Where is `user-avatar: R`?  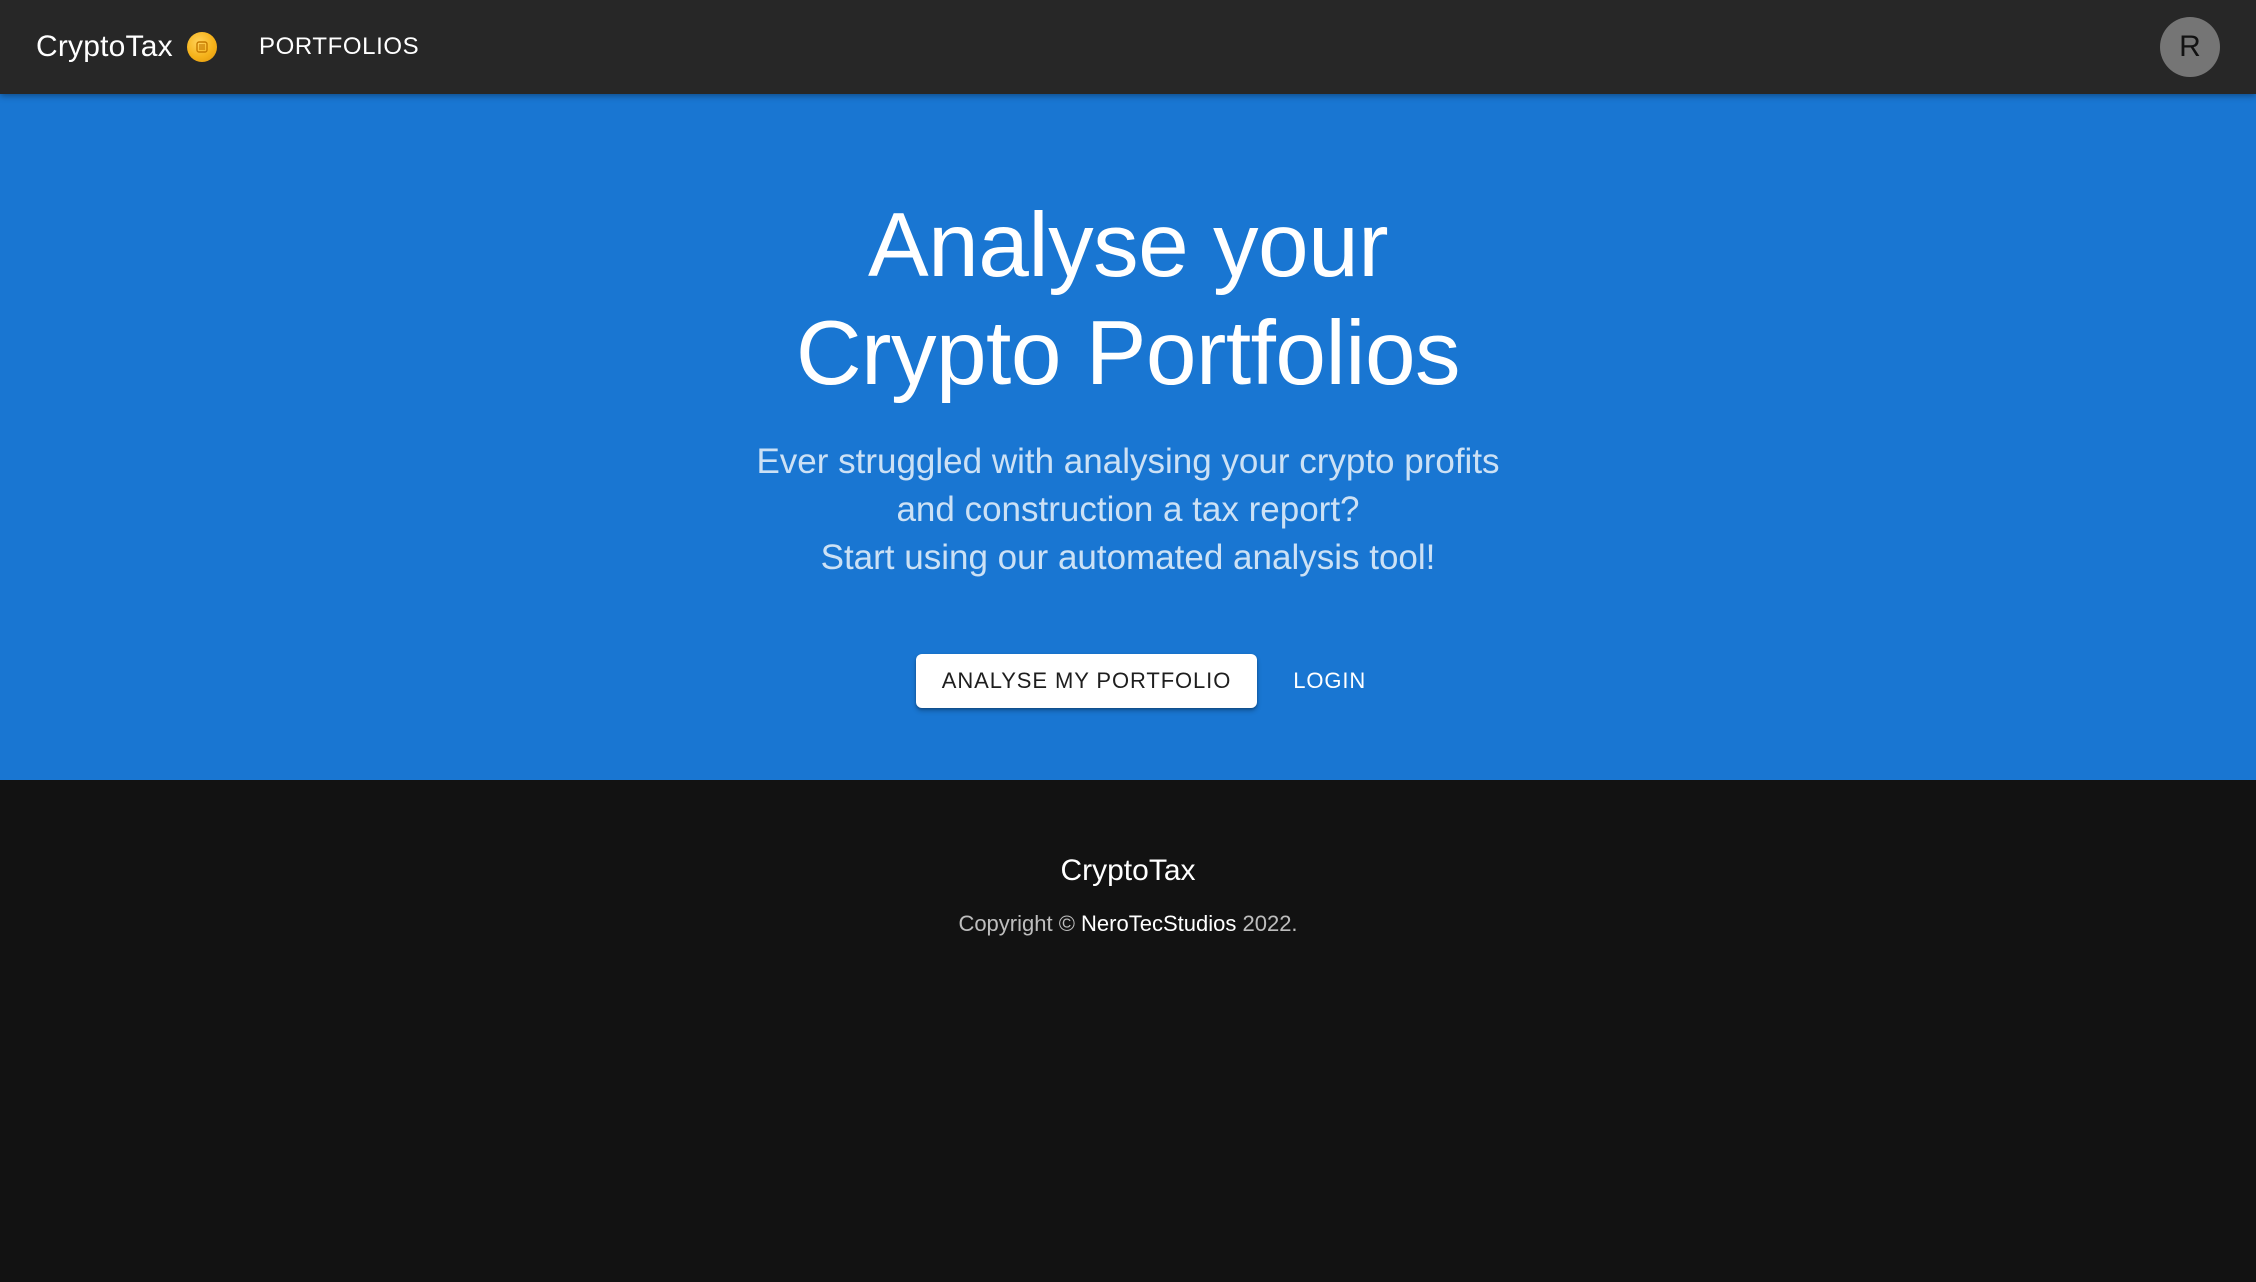 user-avatar: R is located at coordinates (2190, 47).